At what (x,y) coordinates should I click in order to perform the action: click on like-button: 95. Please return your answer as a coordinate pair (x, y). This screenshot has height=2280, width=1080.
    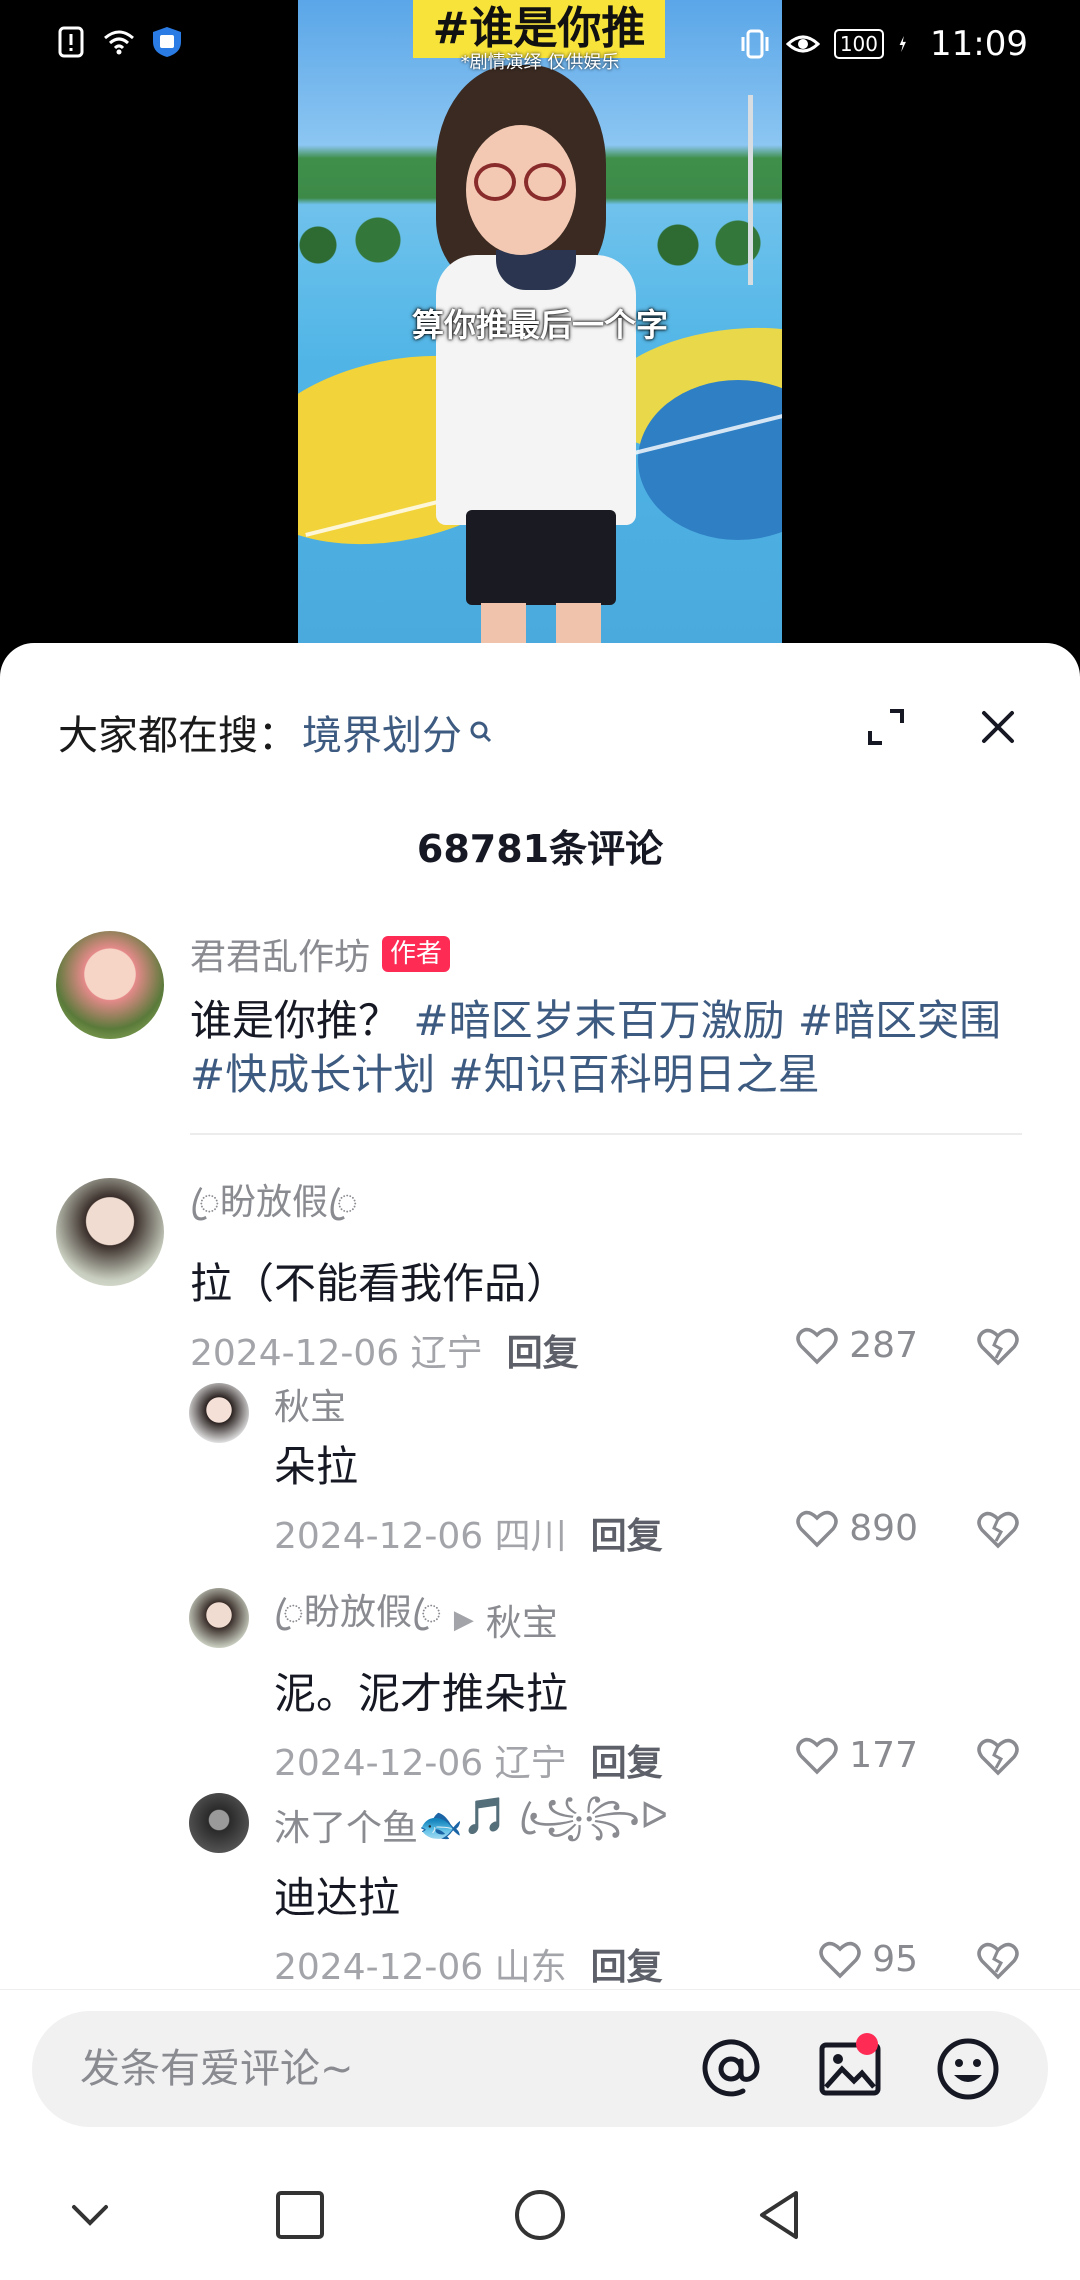
    Looking at the image, I should click on (868, 1959).